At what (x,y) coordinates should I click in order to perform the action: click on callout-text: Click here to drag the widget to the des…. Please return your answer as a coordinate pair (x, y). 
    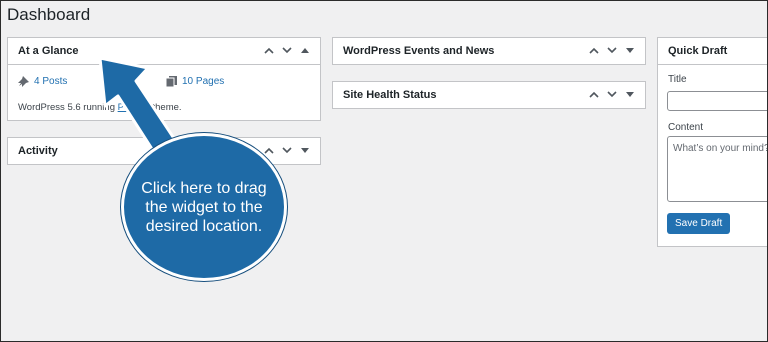
    Looking at the image, I should click on (204, 207).